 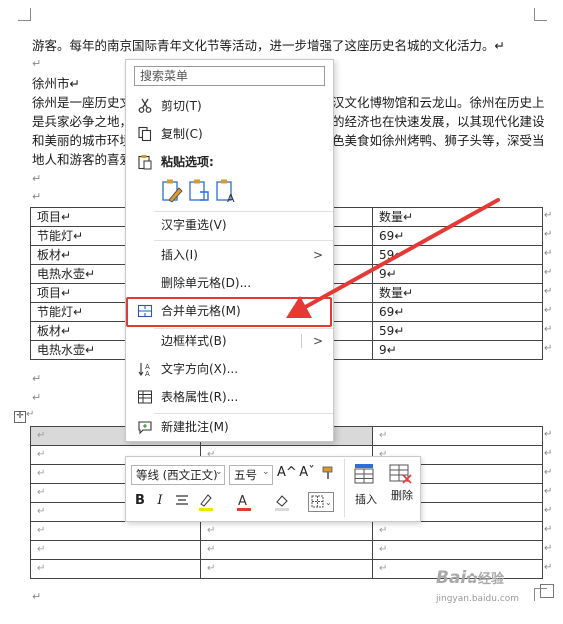 I want to click on format-painter-icon, so click(x=328, y=473).